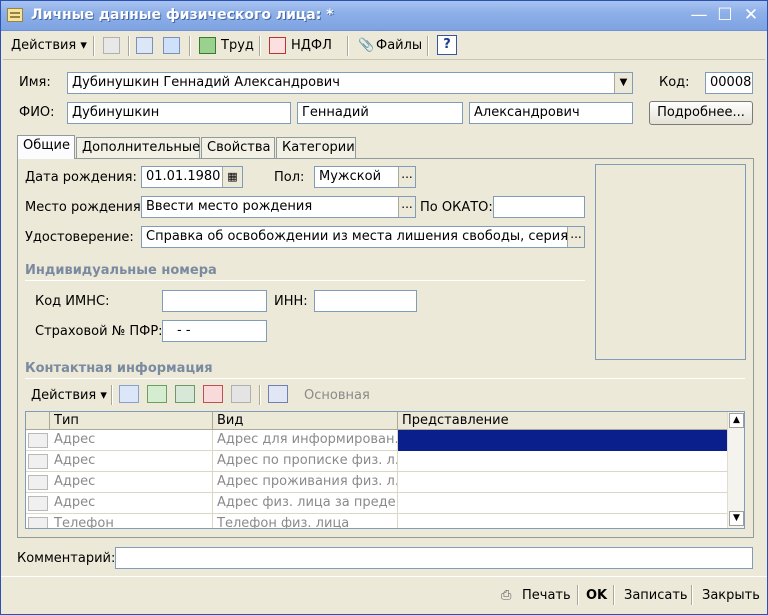  What do you see at coordinates (596, 596) in the screenshot?
I see `ok-button: OK` at bounding box center [596, 596].